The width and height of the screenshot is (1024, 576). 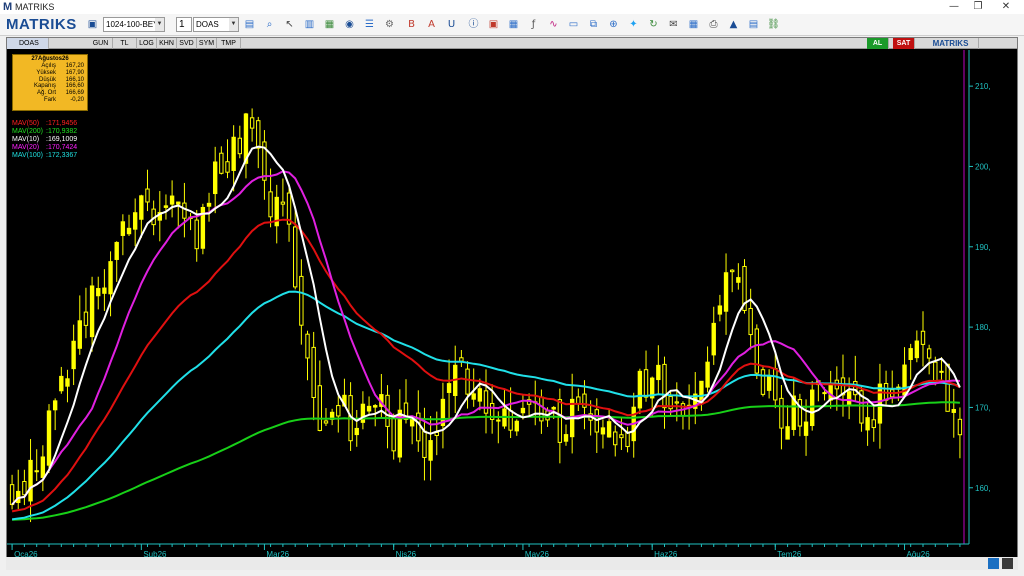 What do you see at coordinates (44, 132) in the screenshot?
I see `indicator-legend-item: MAV(200):170,9382` at bounding box center [44, 132].